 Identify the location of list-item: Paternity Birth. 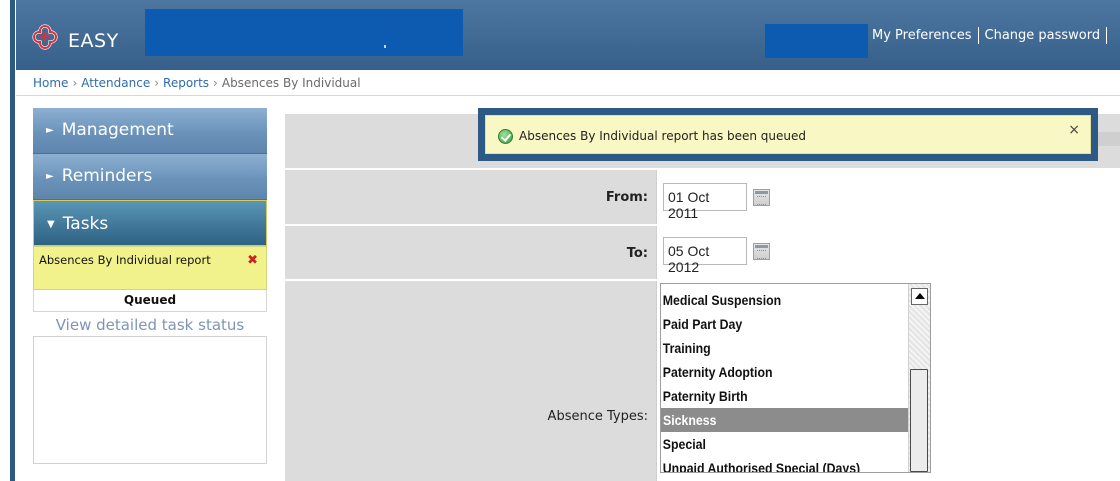
(784, 396).